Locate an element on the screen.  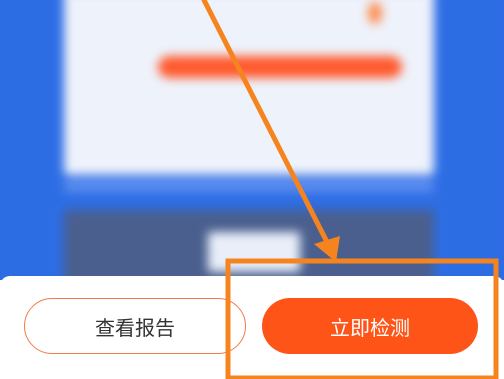
detect-now-button: 立即检测 is located at coordinates (370, 326).